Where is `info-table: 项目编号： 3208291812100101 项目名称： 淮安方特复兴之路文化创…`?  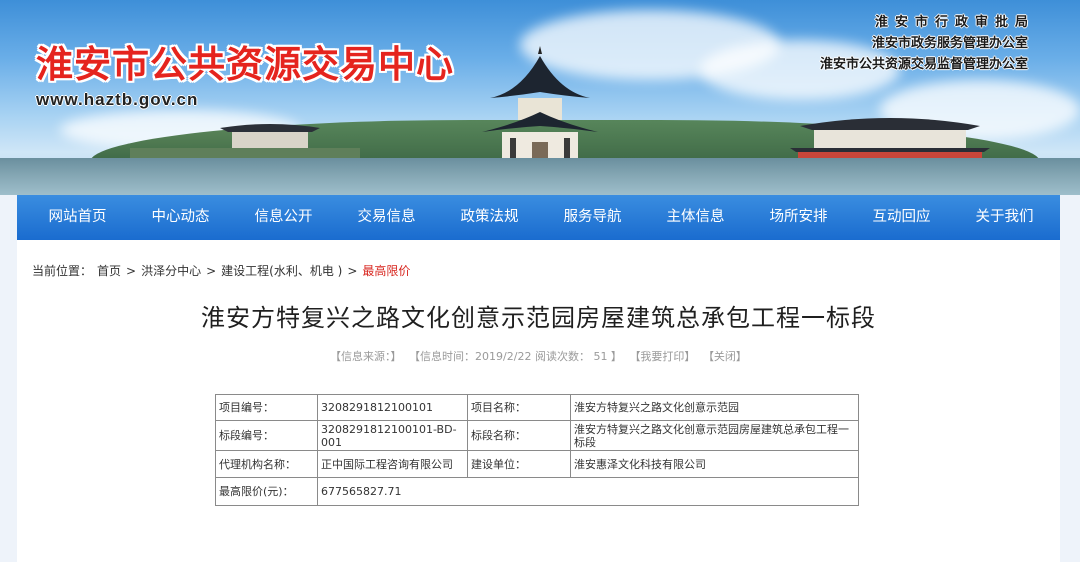
info-table: 项目编号： 3208291812100101 项目名称： 淮安方特复兴之路文化创… is located at coordinates (537, 450).